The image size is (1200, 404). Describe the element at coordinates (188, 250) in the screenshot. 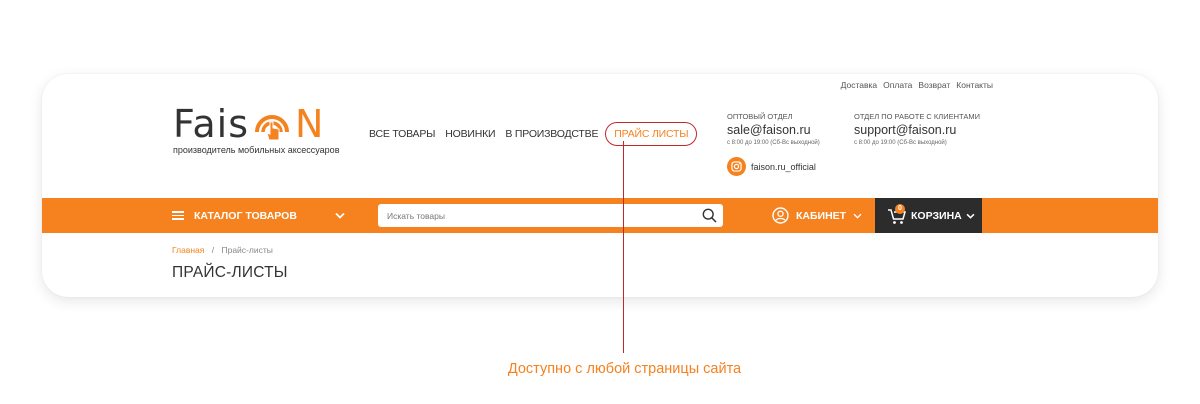

I see `breadcrumb-home: Главная` at that location.